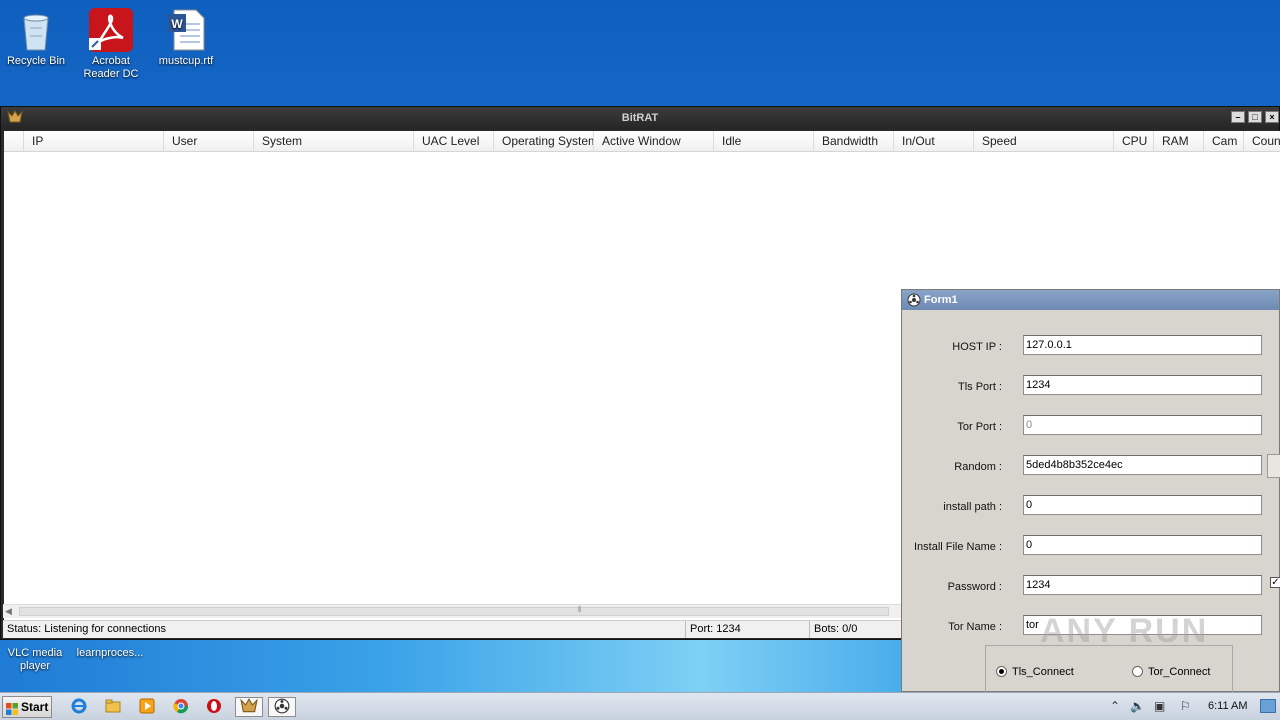 This screenshot has height=720, width=1280. What do you see at coordinates (94, 141) in the screenshot?
I see `column-header-ip: IP` at bounding box center [94, 141].